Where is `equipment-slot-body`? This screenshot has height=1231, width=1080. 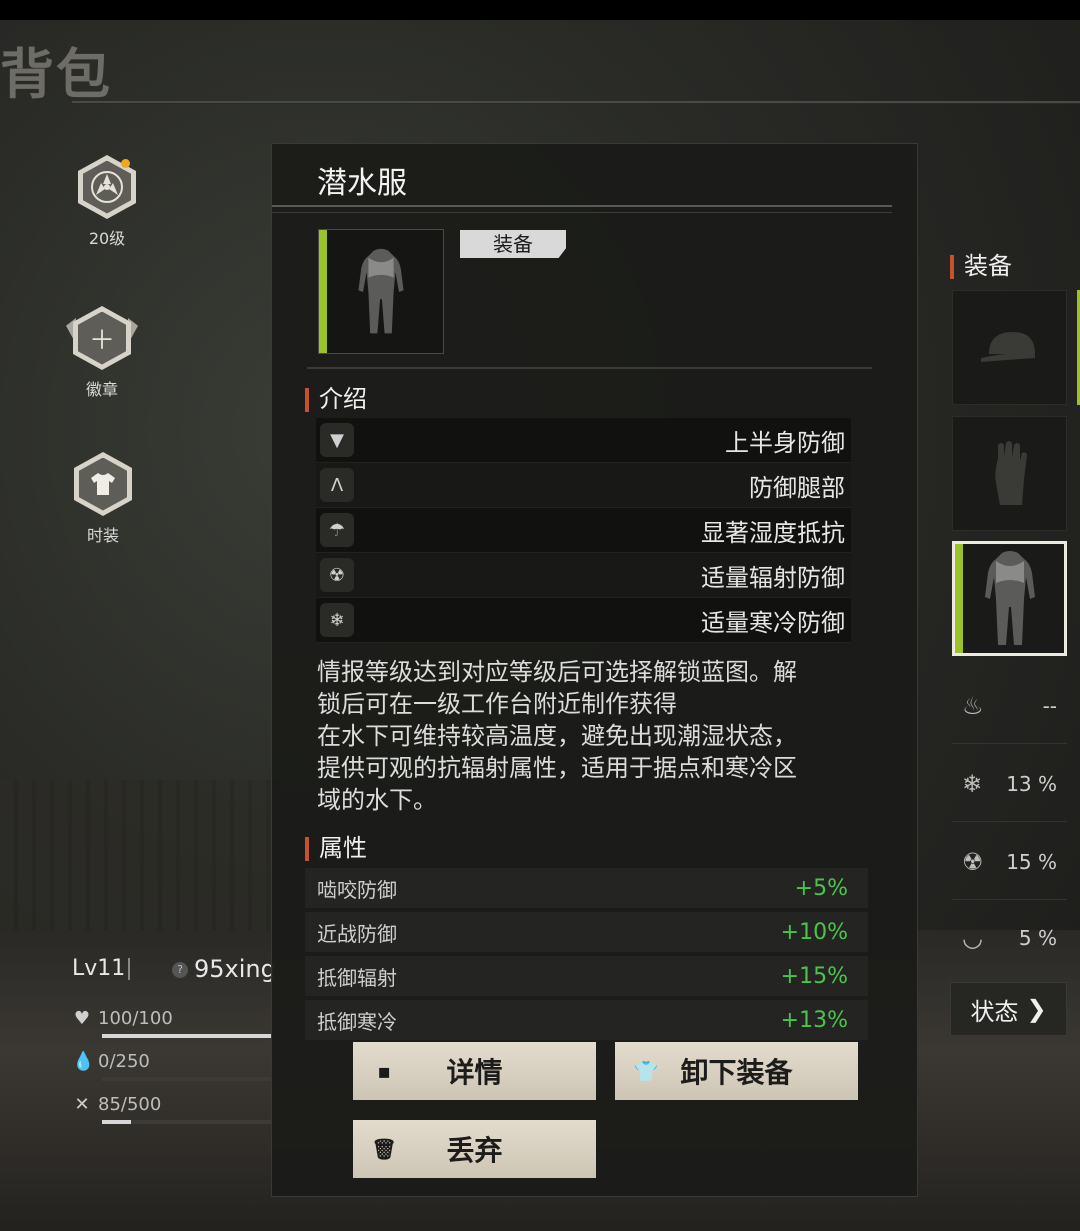 equipment-slot-body is located at coordinates (1009, 598).